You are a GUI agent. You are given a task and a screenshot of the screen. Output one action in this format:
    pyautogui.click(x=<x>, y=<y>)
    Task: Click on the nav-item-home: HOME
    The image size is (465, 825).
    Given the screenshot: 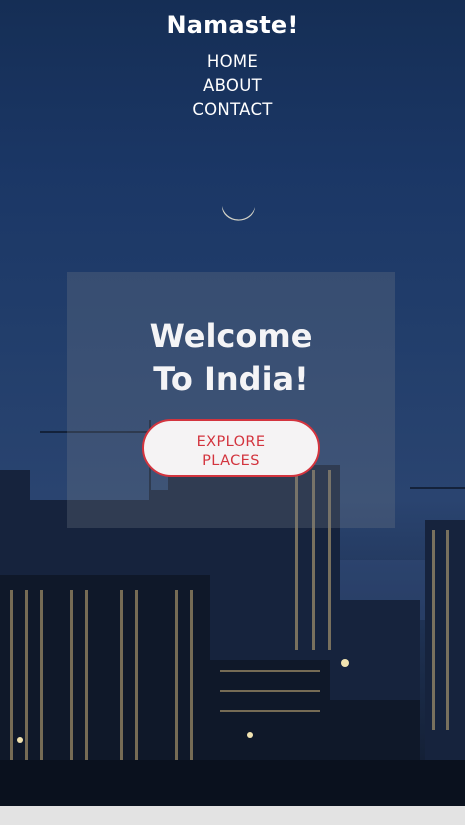 What is the action you would take?
    pyautogui.click(x=232, y=62)
    